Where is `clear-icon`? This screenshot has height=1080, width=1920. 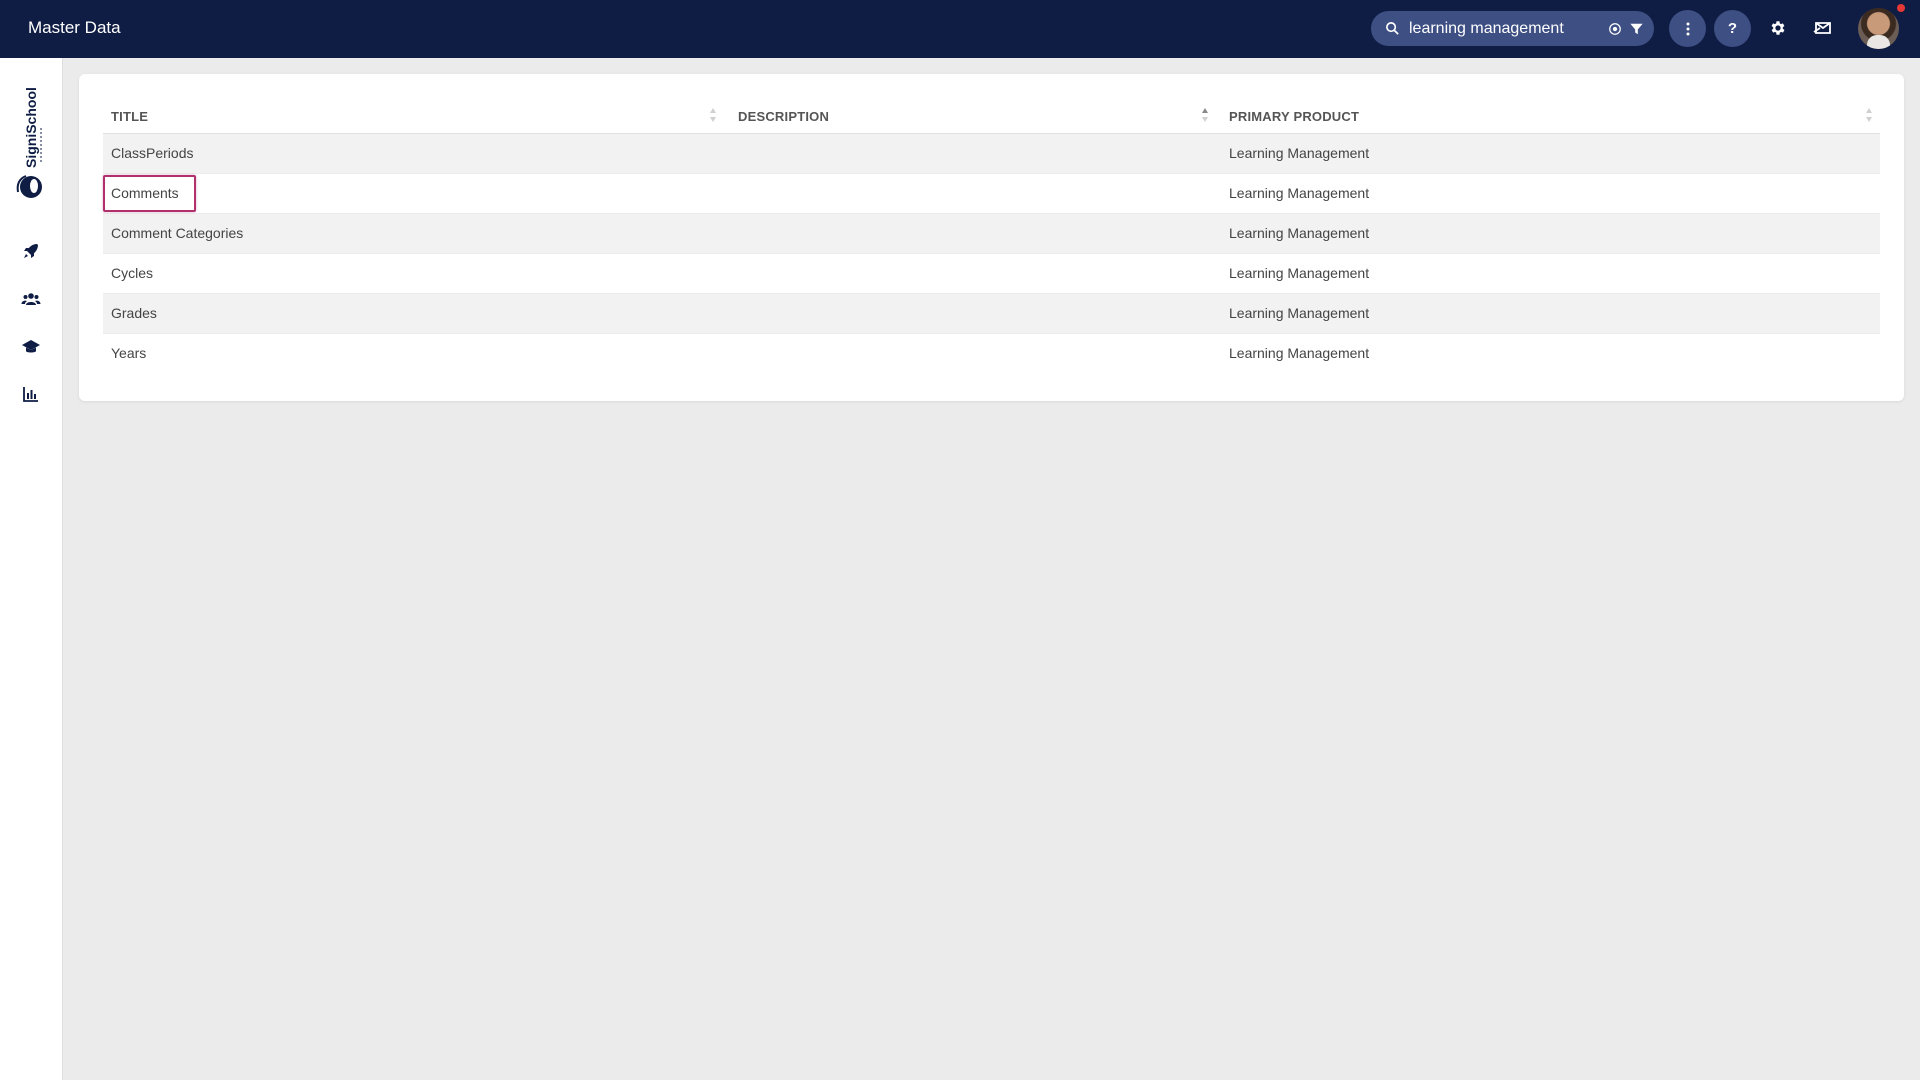 clear-icon is located at coordinates (1615, 29).